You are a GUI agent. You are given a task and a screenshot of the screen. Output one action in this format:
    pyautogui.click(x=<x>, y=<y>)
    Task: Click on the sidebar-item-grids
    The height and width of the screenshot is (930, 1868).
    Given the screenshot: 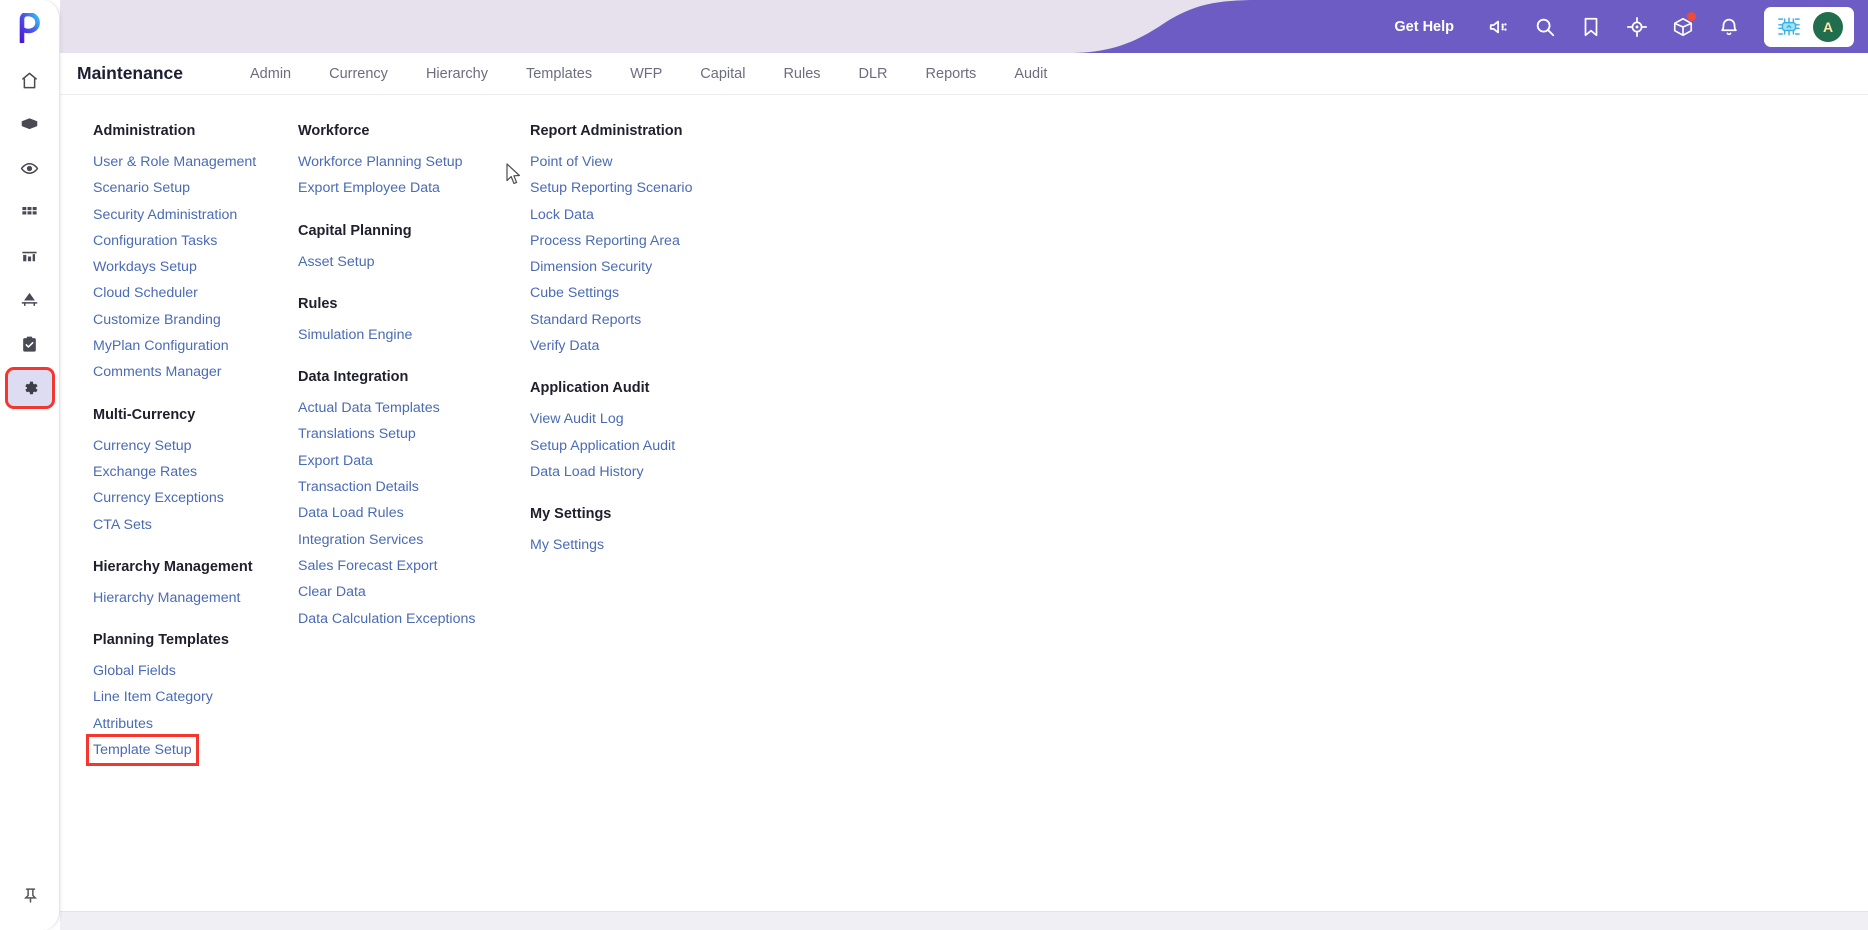 What is the action you would take?
    pyautogui.click(x=30, y=212)
    